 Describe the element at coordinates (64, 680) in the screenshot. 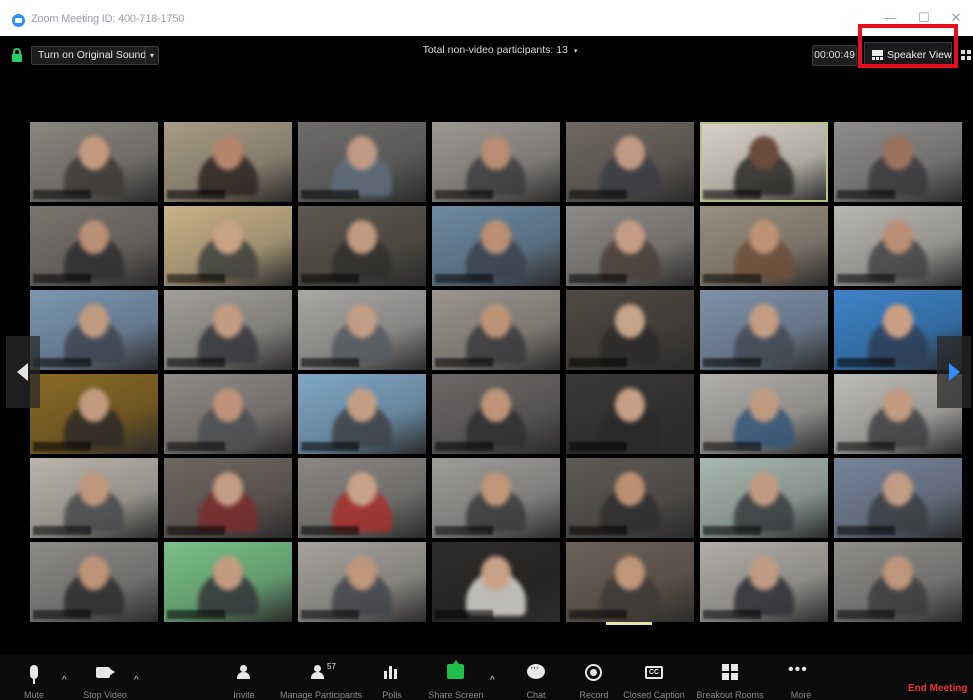

I see `audio-options-caret: ^` at that location.